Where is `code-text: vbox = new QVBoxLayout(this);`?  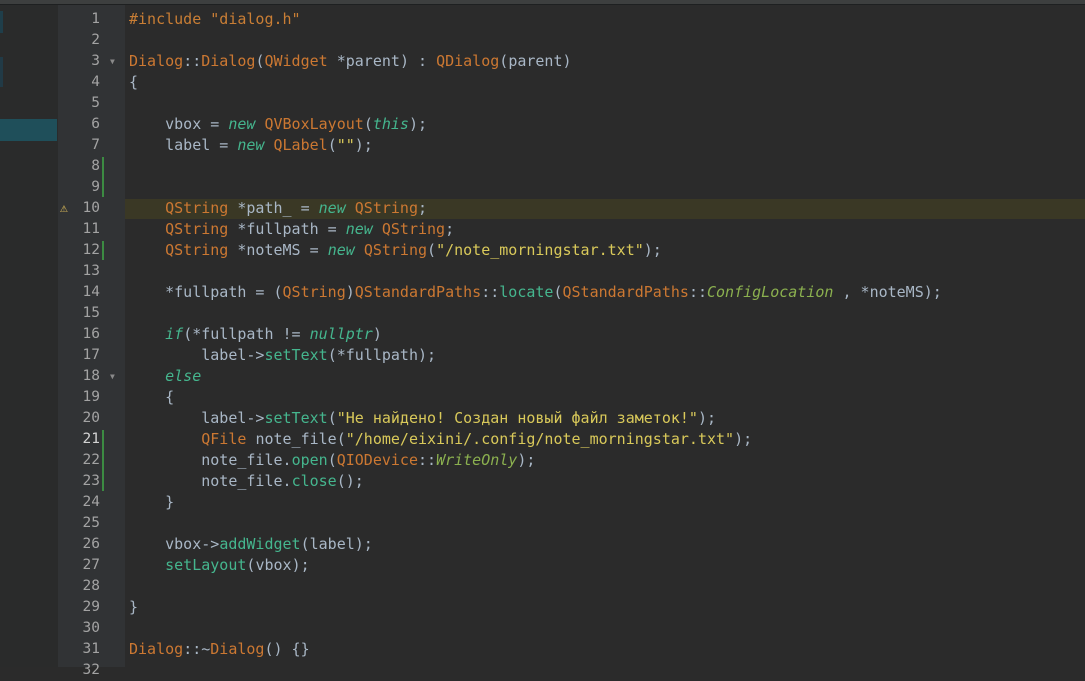 code-text: vbox = new QVBoxLayout(this); is located at coordinates (296, 124).